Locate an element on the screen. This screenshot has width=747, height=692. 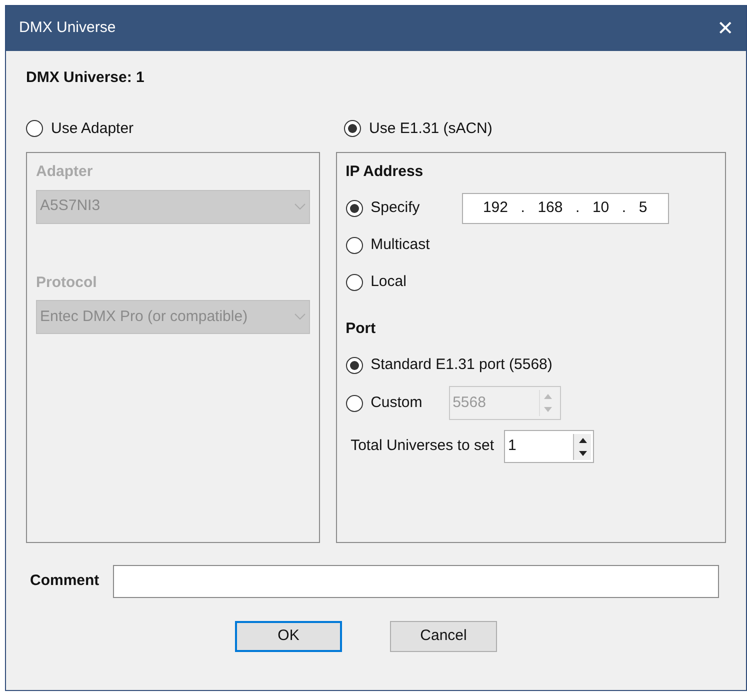
radio-label: Specify is located at coordinates (395, 208).